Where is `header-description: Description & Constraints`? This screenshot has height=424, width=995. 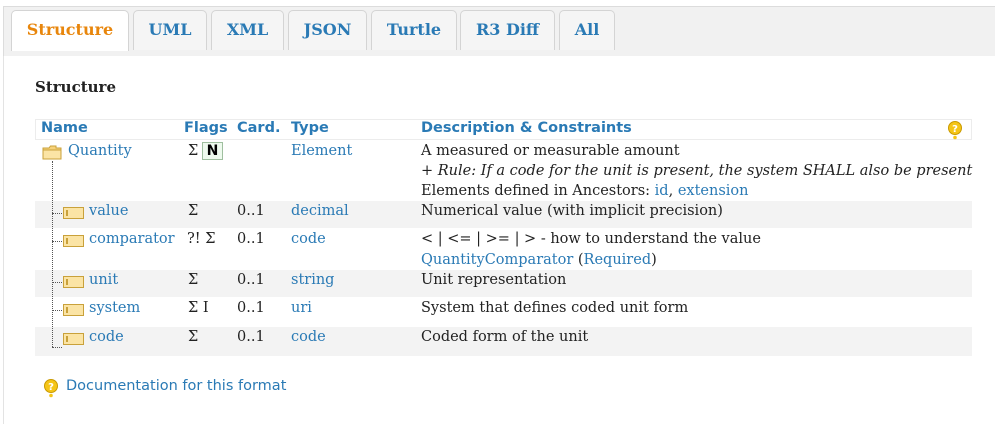
header-description: Description & Constraints is located at coordinates (526, 128).